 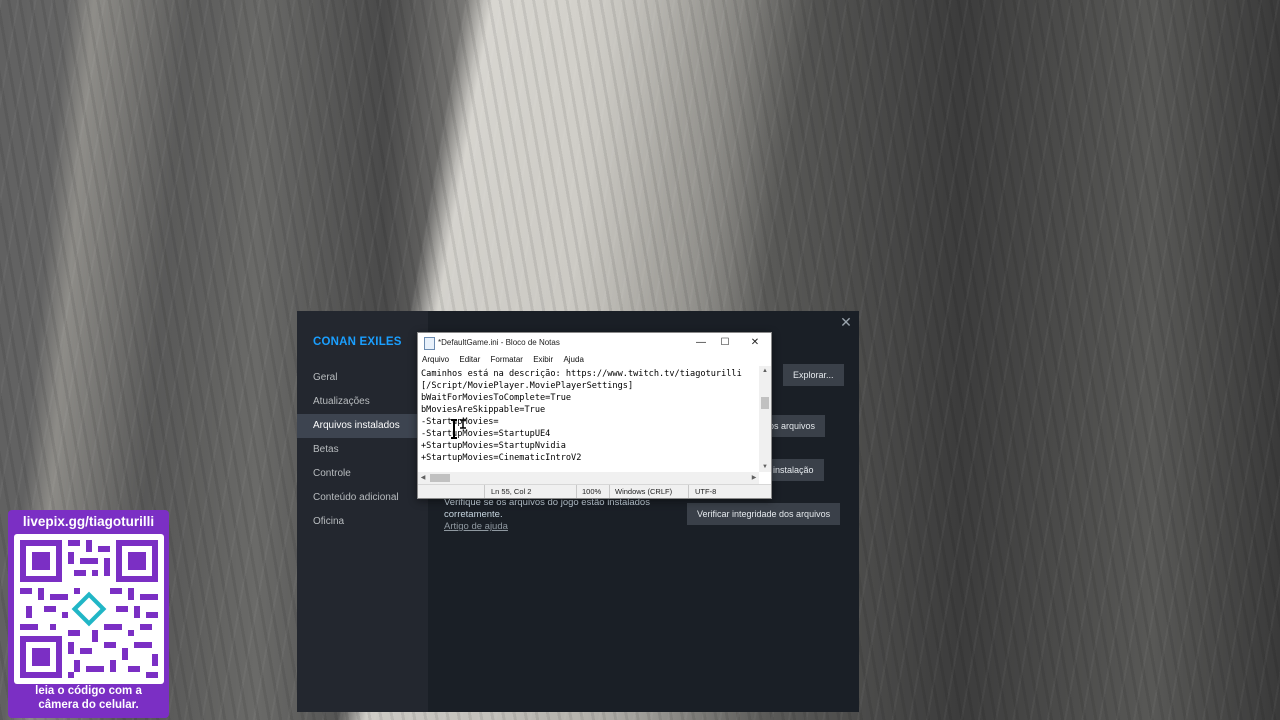 I want to click on text-line: -StartupMovies=, so click(x=460, y=422).